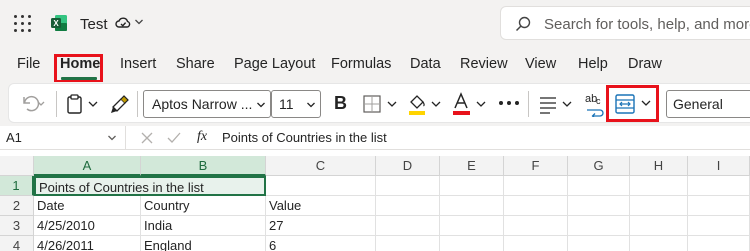  What do you see at coordinates (536, 166) in the screenshot?
I see `column-header-f: F` at bounding box center [536, 166].